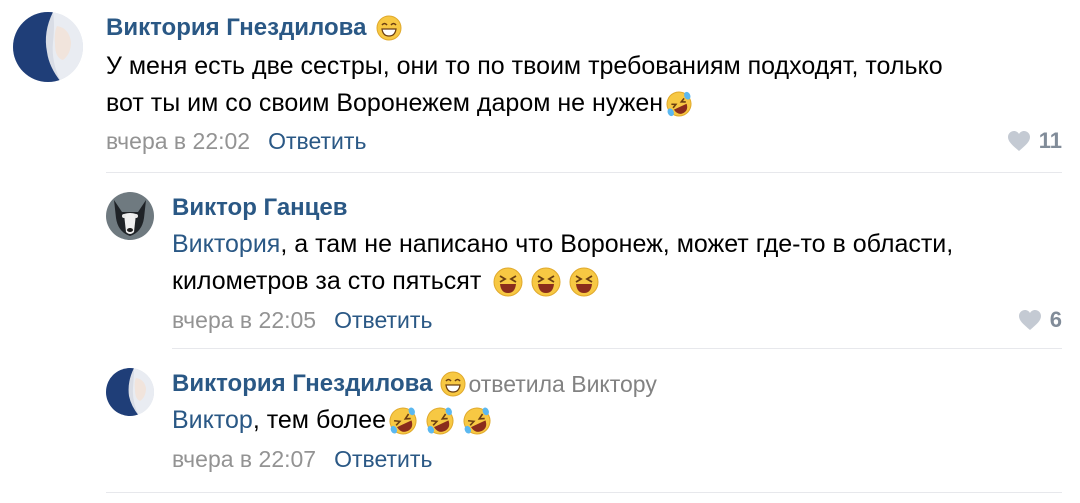 The image size is (1080, 503). I want to click on replied-to-link: ответила Виктору, so click(562, 384).